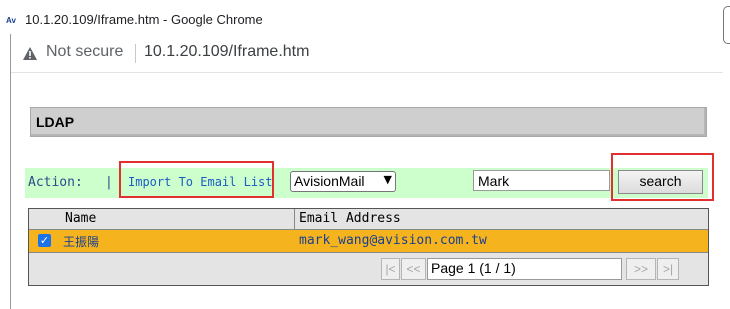 This screenshot has height=309, width=730. What do you see at coordinates (196, 179) in the screenshot?
I see `highlight-box-import` at bounding box center [196, 179].